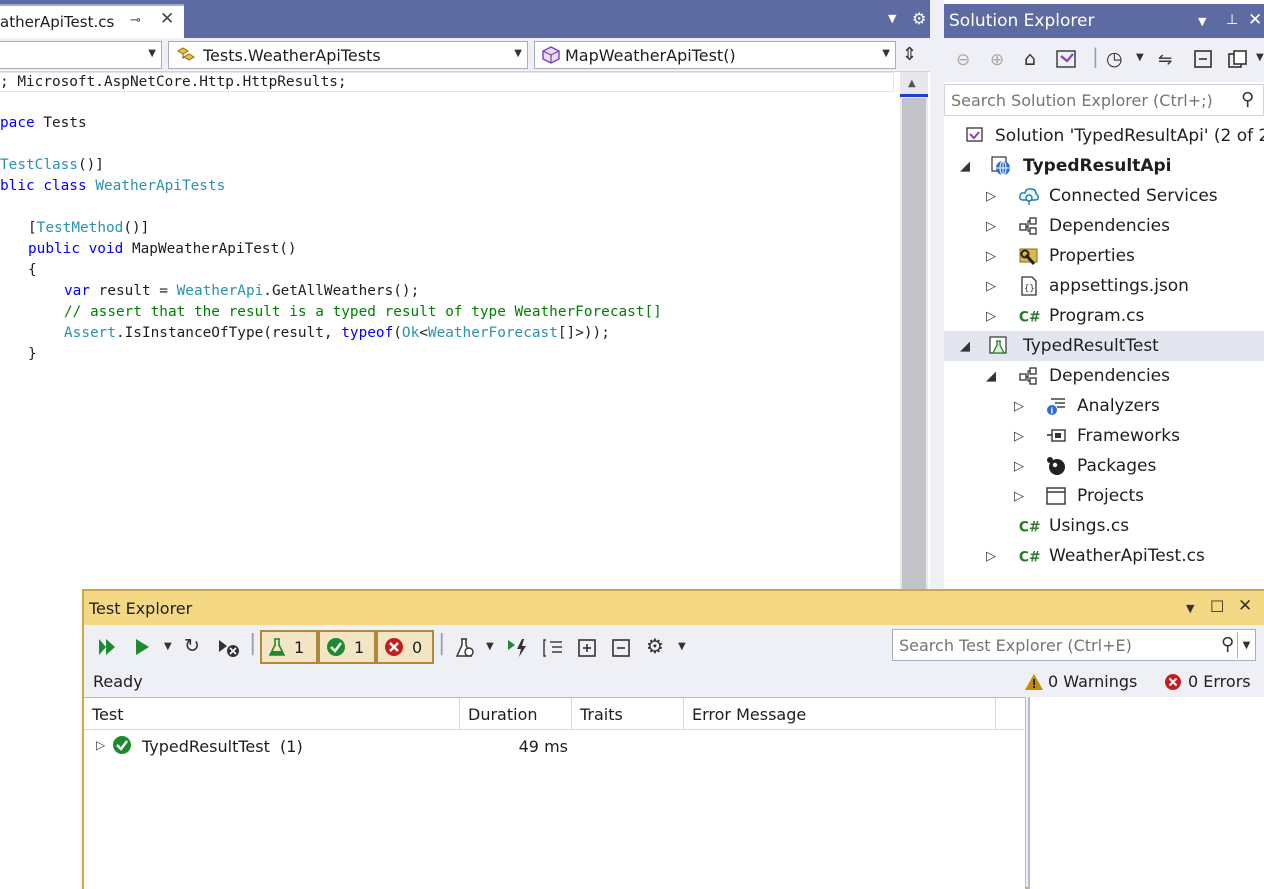 The width and height of the screenshot is (1264, 889). What do you see at coordinates (1059, 645) in the screenshot?
I see `test-explorer-search-input` at bounding box center [1059, 645].